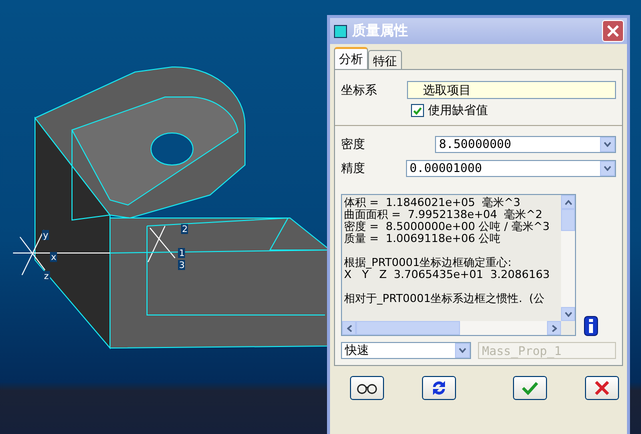 This screenshot has width=641, height=434. Describe the element at coordinates (380, 31) in the screenshot. I see `window-title: 质量属性` at that location.